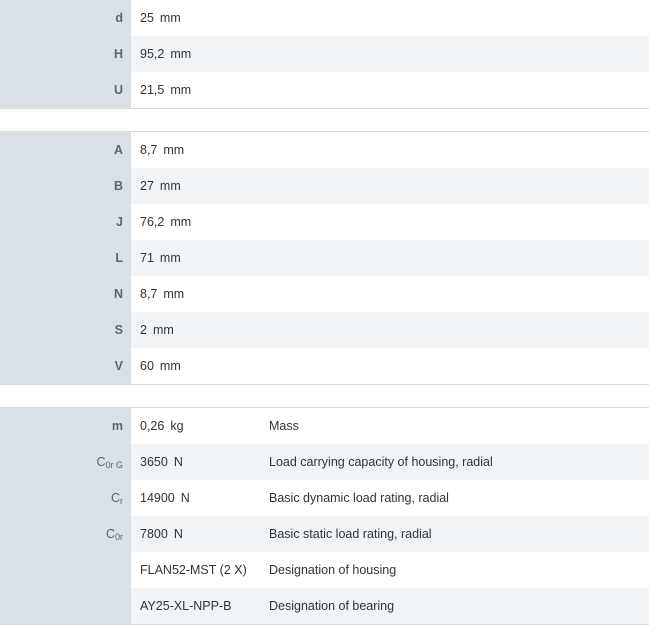 The width and height of the screenshot is (649, 625). I want to click on spec-symbol: m, so click(65, 426).